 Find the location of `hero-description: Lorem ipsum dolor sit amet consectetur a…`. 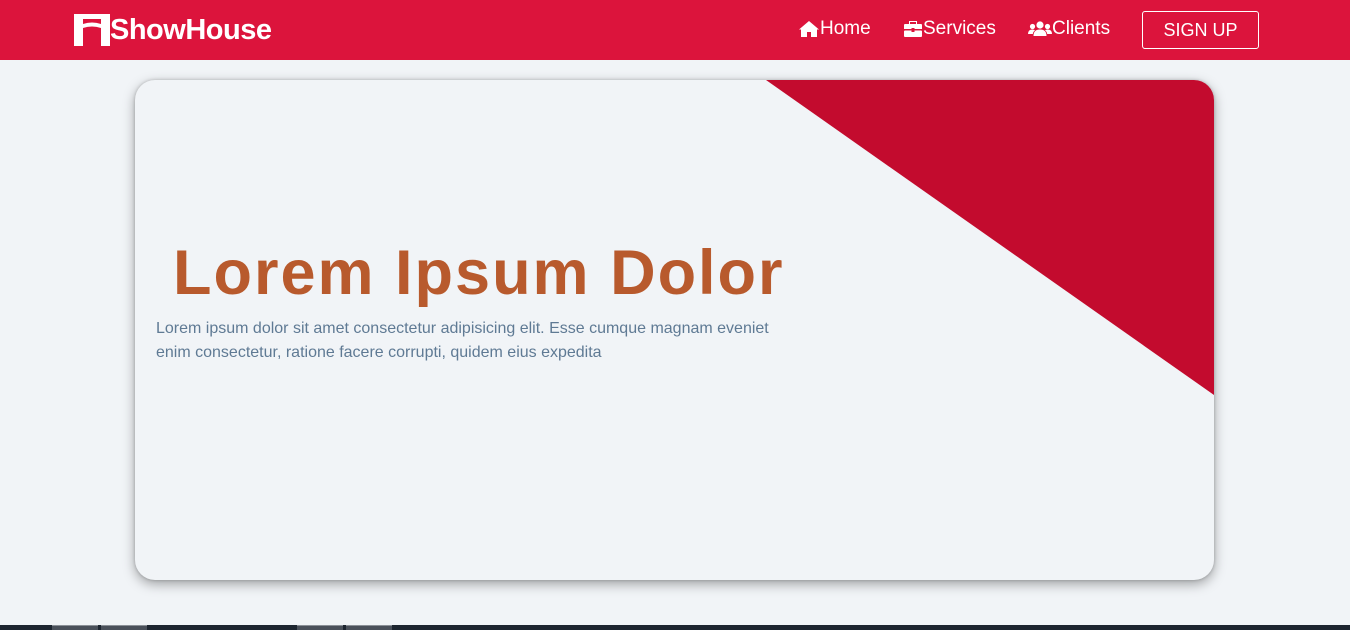

hero-description: Lorem ipsum dolor sit amet consectetur a… is located at coordinates (462, 340).